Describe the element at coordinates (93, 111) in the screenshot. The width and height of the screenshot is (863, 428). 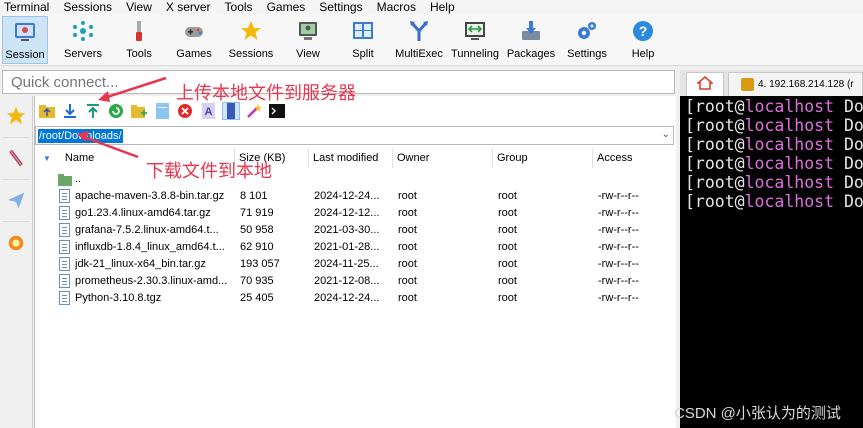
I see `upload-icon` at that location.